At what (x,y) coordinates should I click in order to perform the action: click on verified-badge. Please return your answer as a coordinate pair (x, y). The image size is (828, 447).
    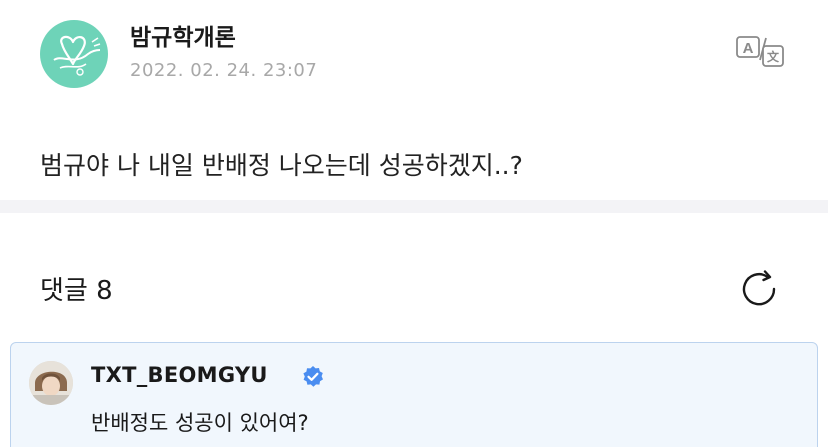
    Looking at the image, I should click on (313, 377).